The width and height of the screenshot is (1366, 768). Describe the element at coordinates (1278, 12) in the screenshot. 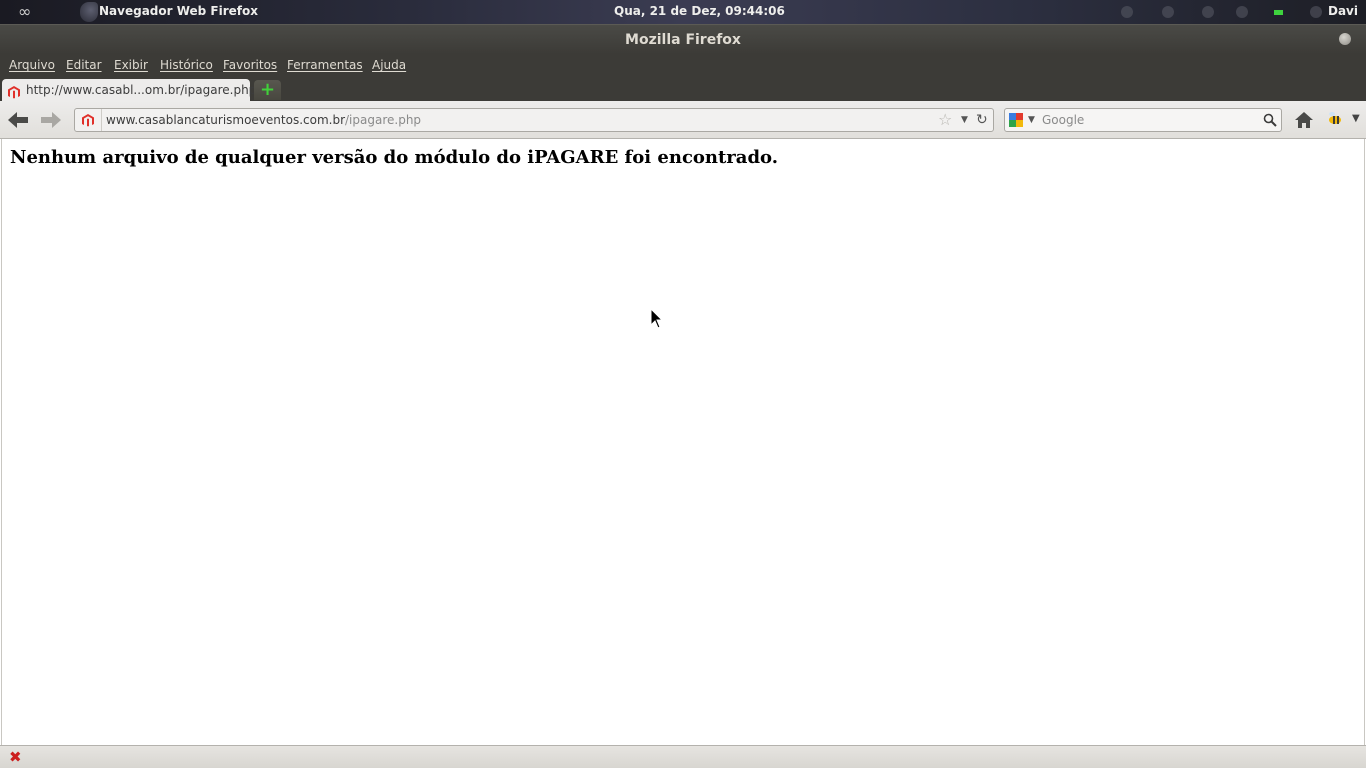

I see `battery-icon` at that location.